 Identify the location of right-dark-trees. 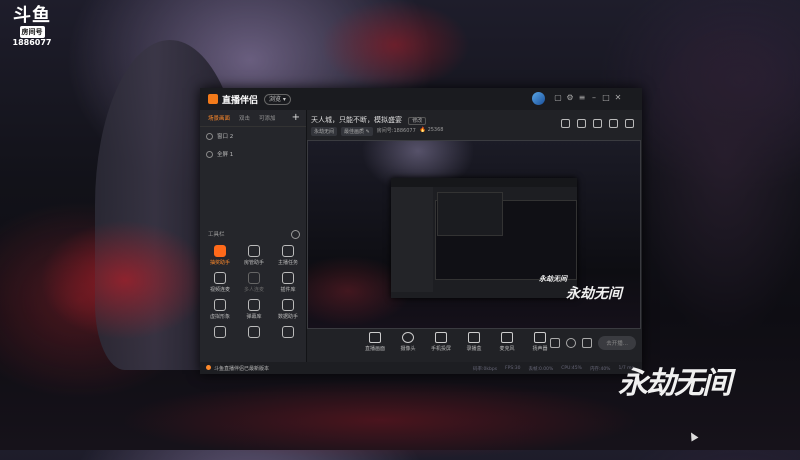
(720, 180).